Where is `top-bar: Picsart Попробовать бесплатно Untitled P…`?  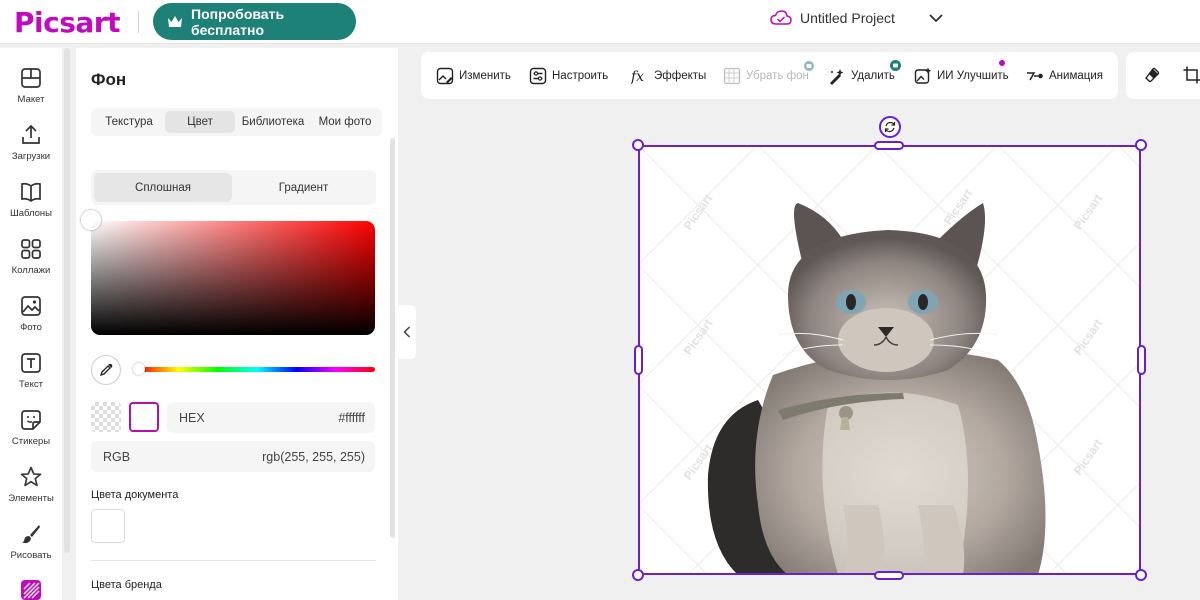 top-bar: Picsart Попробовать бесплатно Untitled P… is located at coordinates (600, 22).